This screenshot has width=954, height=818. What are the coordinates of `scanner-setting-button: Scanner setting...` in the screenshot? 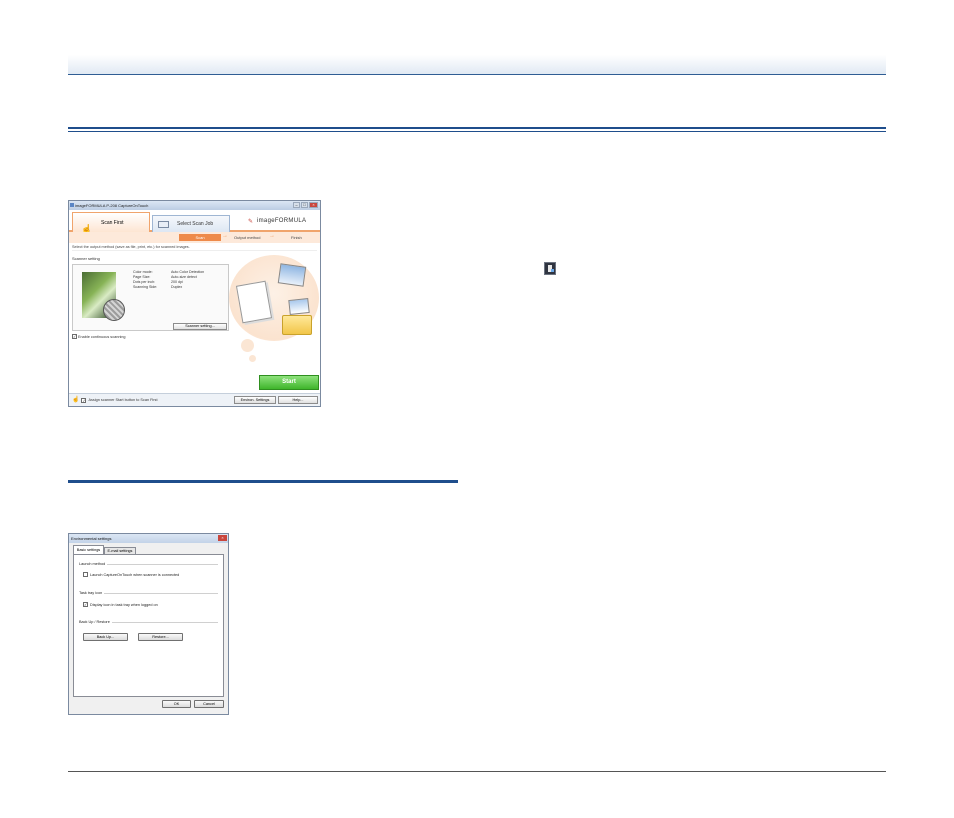 It's located at (200, 326).